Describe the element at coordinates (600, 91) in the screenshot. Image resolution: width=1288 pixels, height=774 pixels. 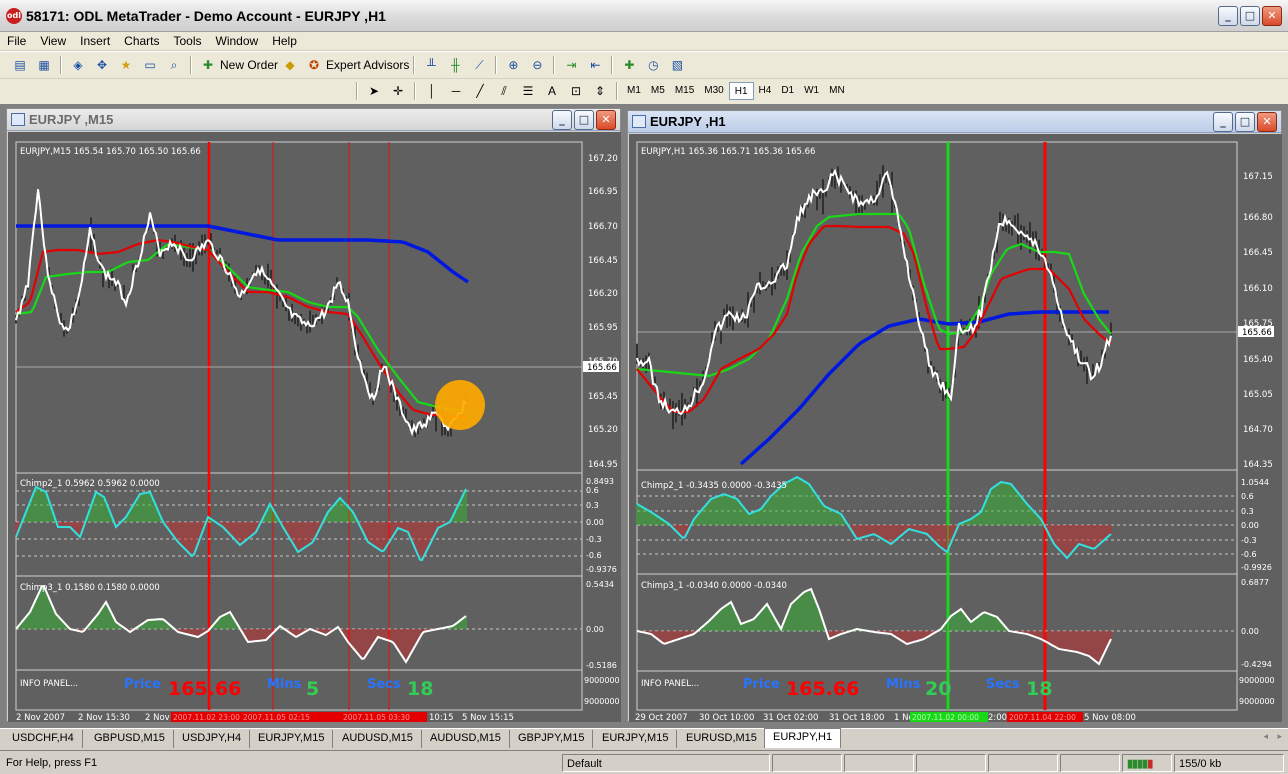
I see `arrows-icon: ⇕` at that location.